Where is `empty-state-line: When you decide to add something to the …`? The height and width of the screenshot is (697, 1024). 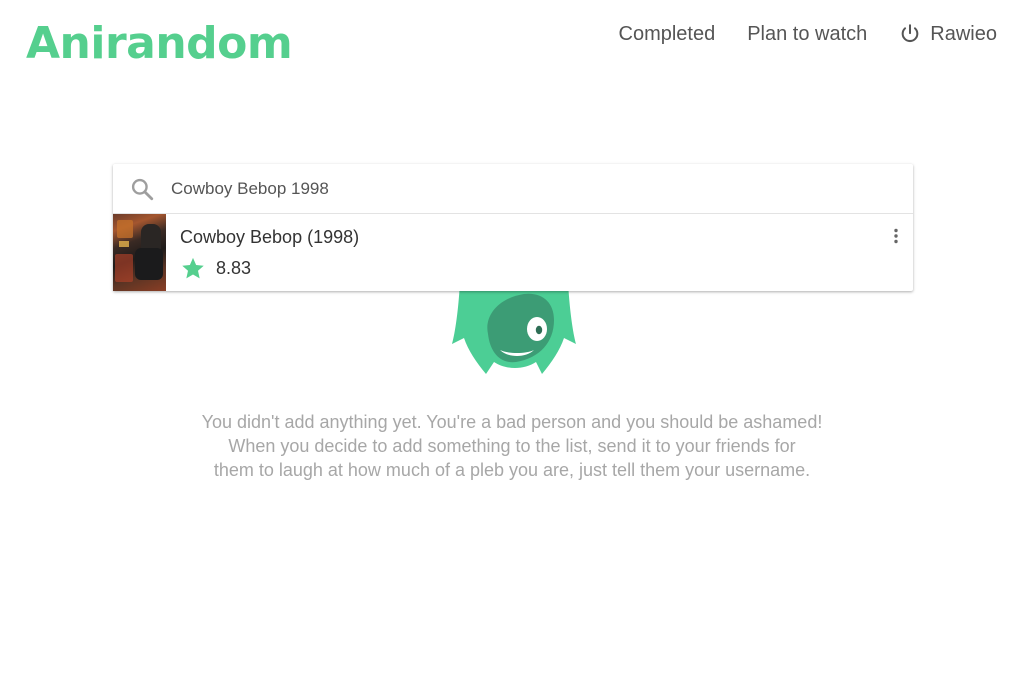
empty-state-line: When you decide to add something to the … is located at coordinates (512, 446).